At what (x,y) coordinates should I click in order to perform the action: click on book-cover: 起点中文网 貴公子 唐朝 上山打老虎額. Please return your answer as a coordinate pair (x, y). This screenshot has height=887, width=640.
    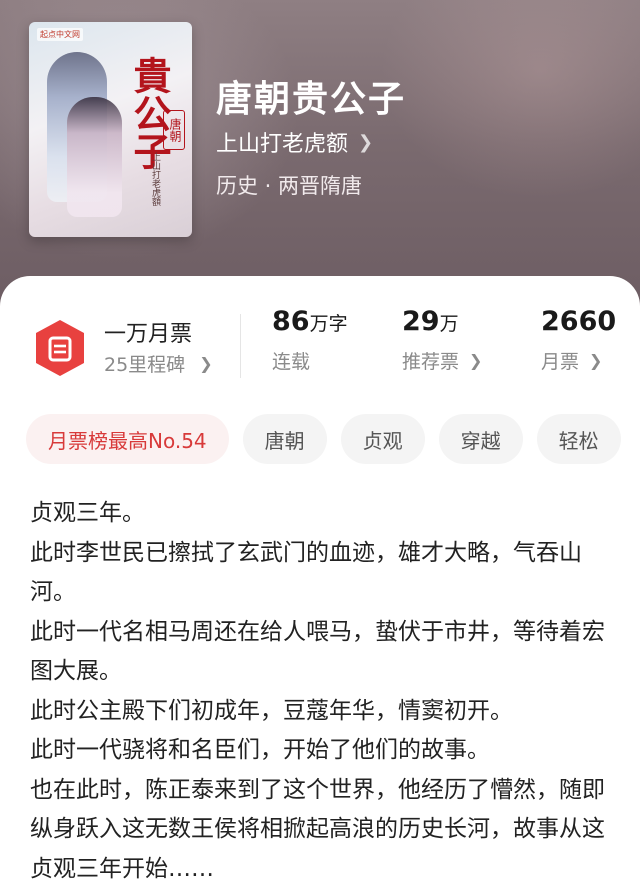
    Looking at the image, I should click on (110, 129).